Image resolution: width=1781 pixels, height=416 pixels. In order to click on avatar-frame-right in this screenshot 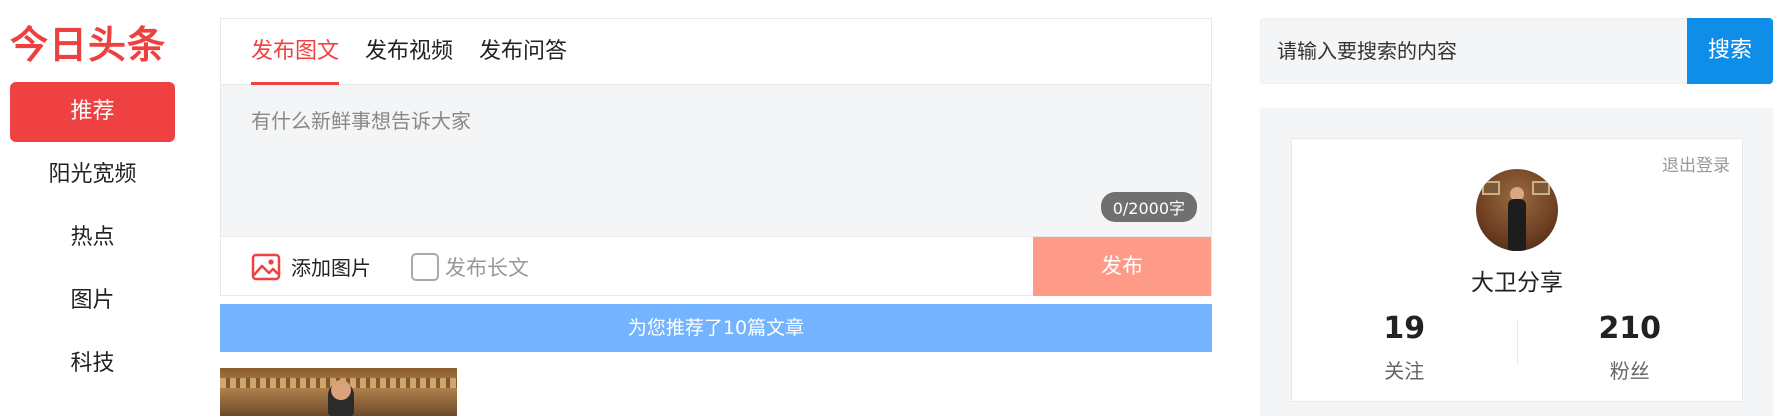, I will do `click(1541, 188)`.